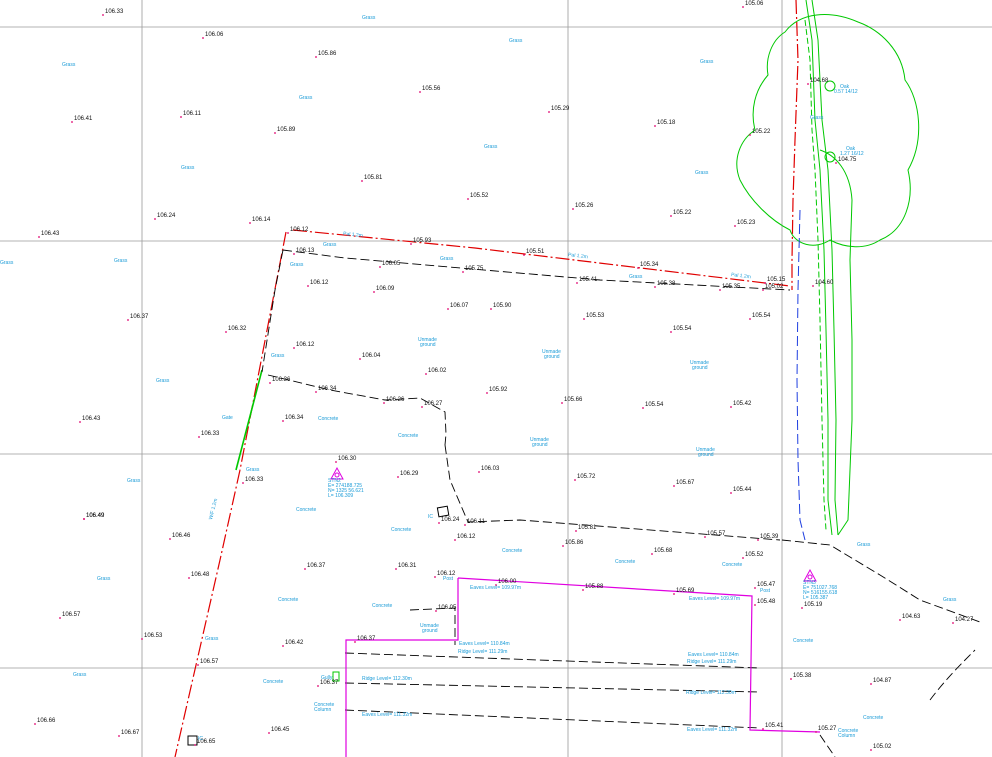 This screenshot has height=757, width=992. Describe the element at coordinates (911, 617) in the screenshot. I see `spot-level: 104.63` at that location.